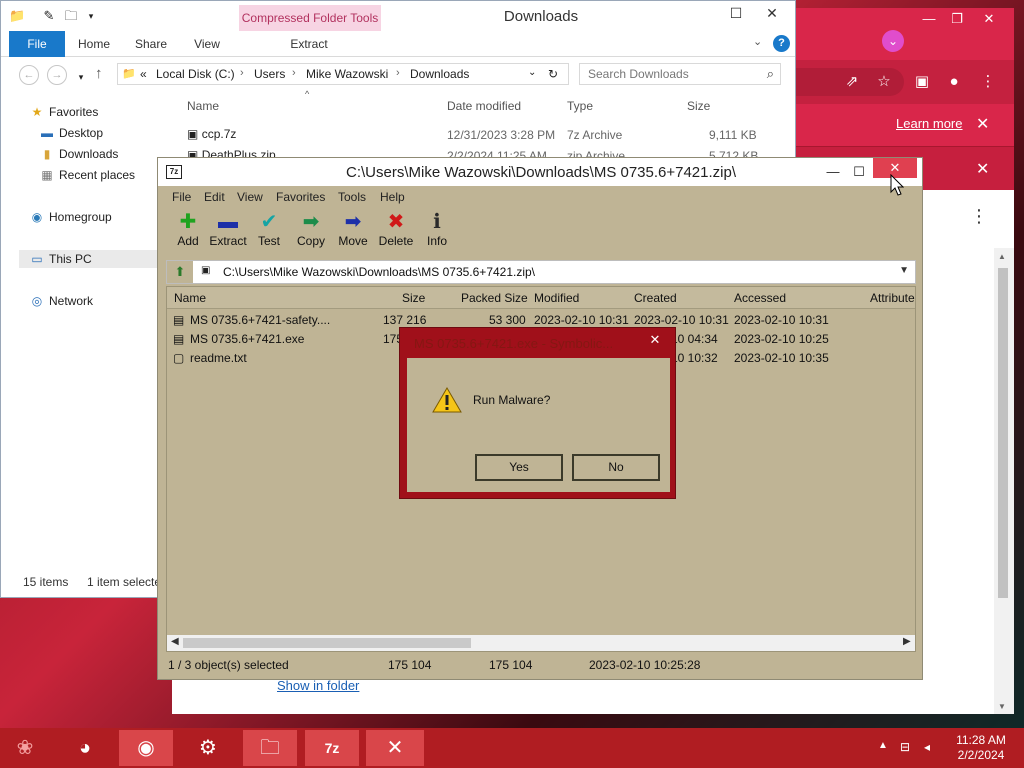 Image resolution: width=1024 pixels, height=768 pixels. What do you see at coordinates (655, 298) in the screenshot?
I see `column-created: Created` at bounding box center [655, 298].